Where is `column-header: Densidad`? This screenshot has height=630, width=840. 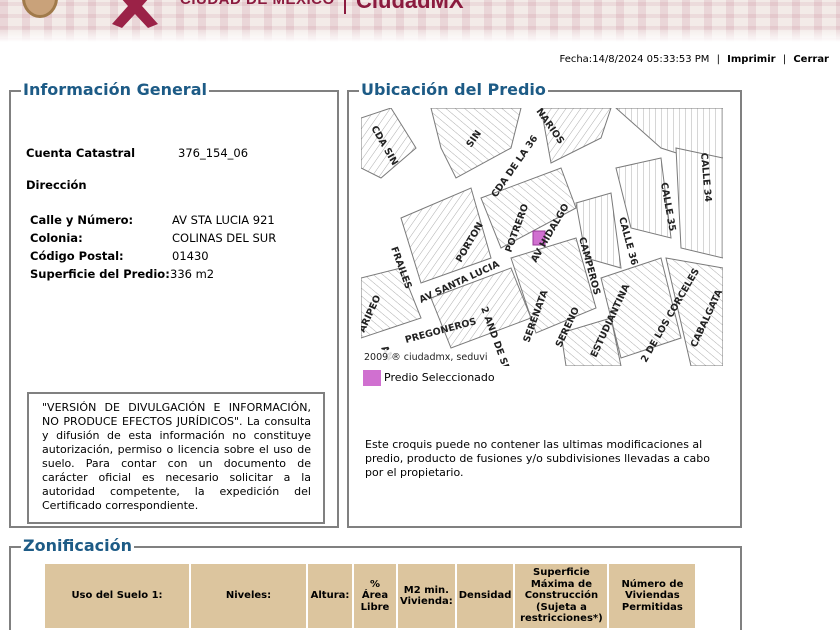
column-header: Densidad is located at coordinates (485, 596).